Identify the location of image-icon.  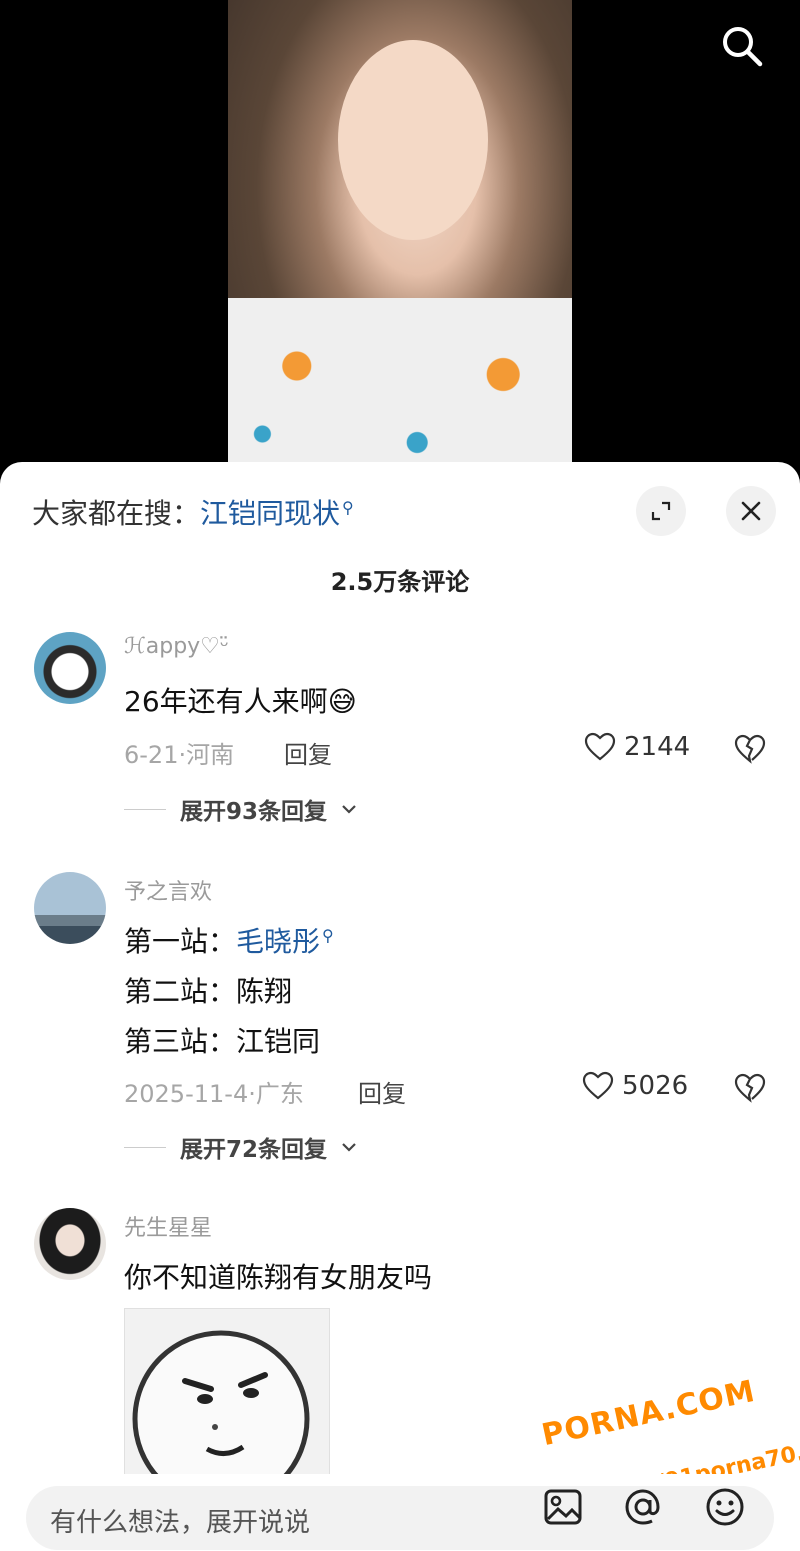
(563, 1507).